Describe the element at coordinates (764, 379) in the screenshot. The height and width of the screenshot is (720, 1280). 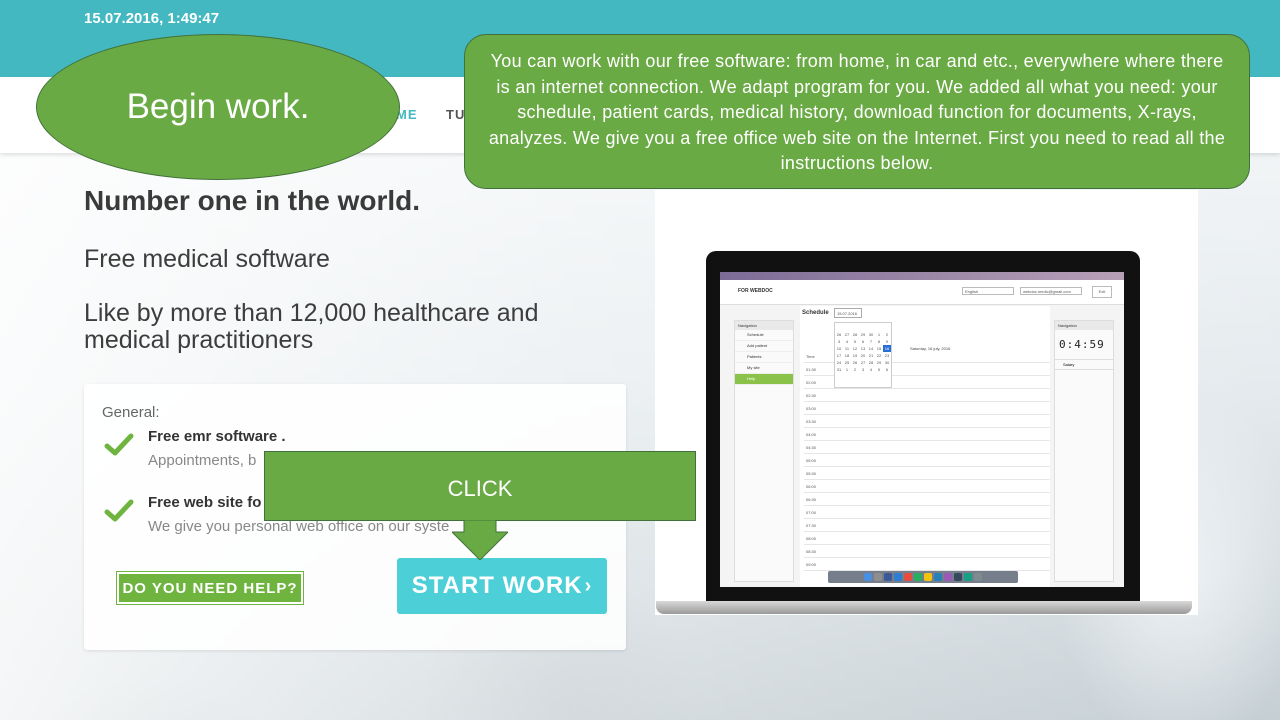
I see `sidebar-item-help: Help` at that location.